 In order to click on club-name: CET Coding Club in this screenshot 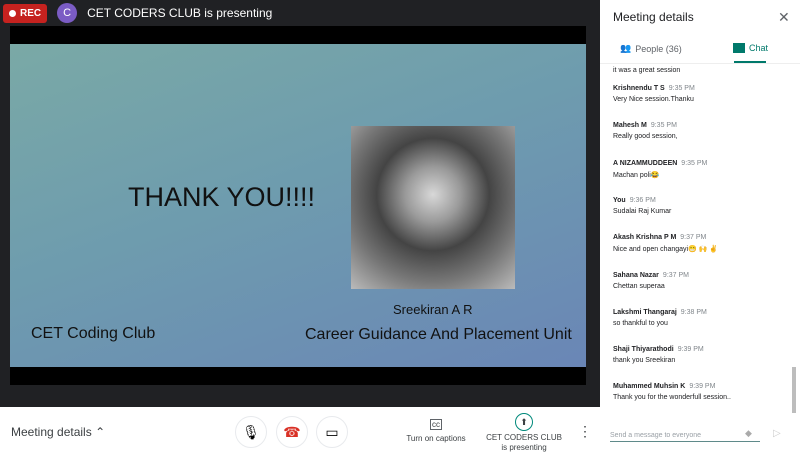, I will do `click(93, 333)`.